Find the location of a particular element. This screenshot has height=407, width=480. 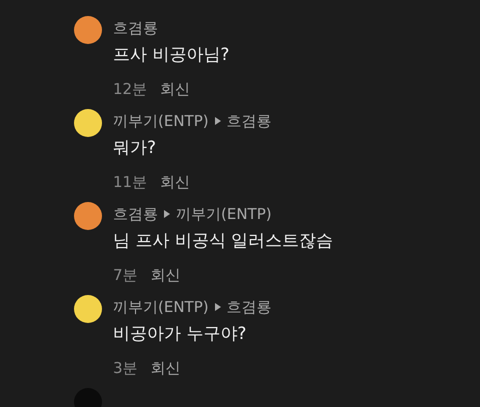

timestamp: 12분 is located at coordinates (130, 89).